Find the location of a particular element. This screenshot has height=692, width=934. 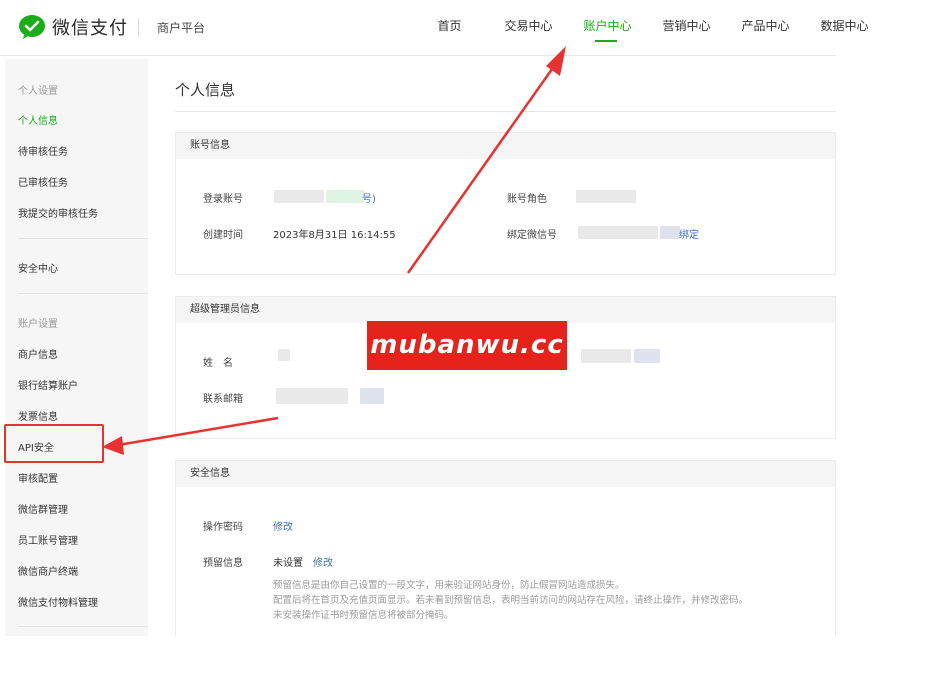

security-info-title: 安全信息 is located at coordinates (505, 474).